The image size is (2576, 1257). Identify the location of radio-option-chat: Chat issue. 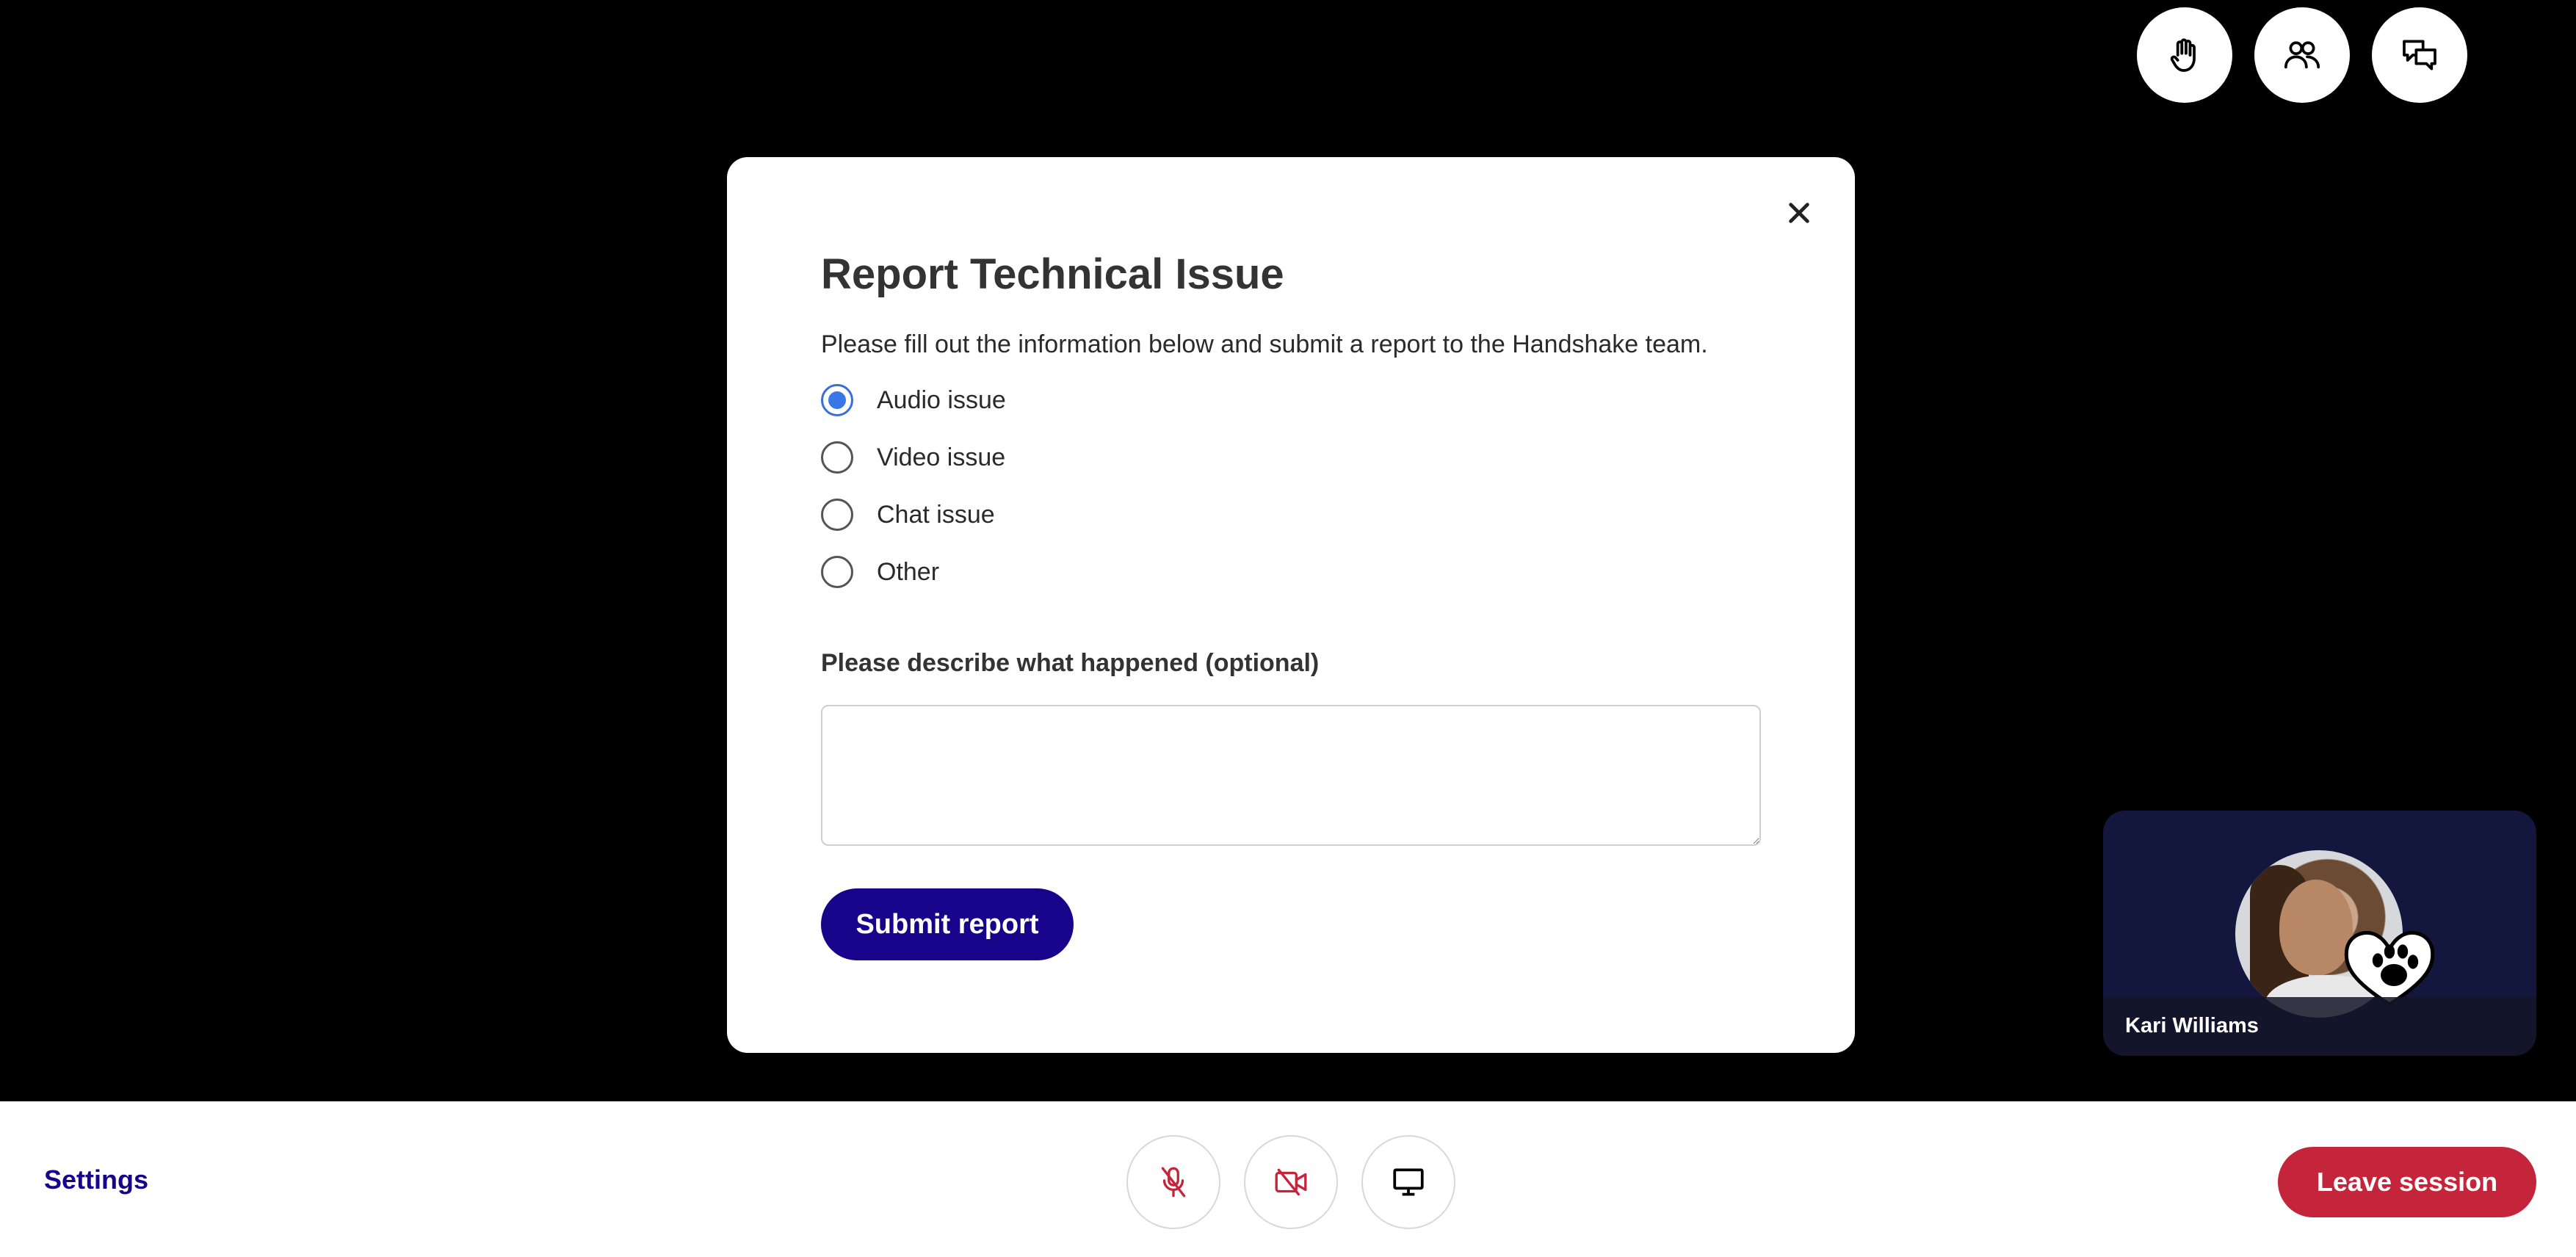
(908, 514).